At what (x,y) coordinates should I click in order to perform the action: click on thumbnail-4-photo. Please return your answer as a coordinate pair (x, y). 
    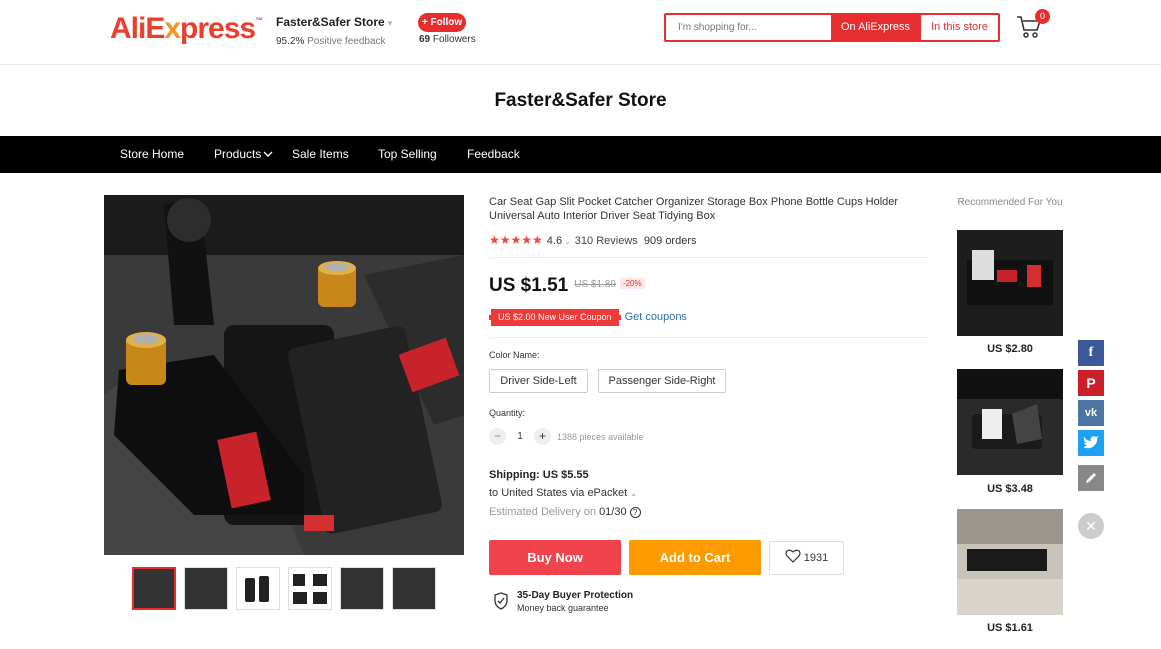
    Looking at the image, I should click on (310, 589).